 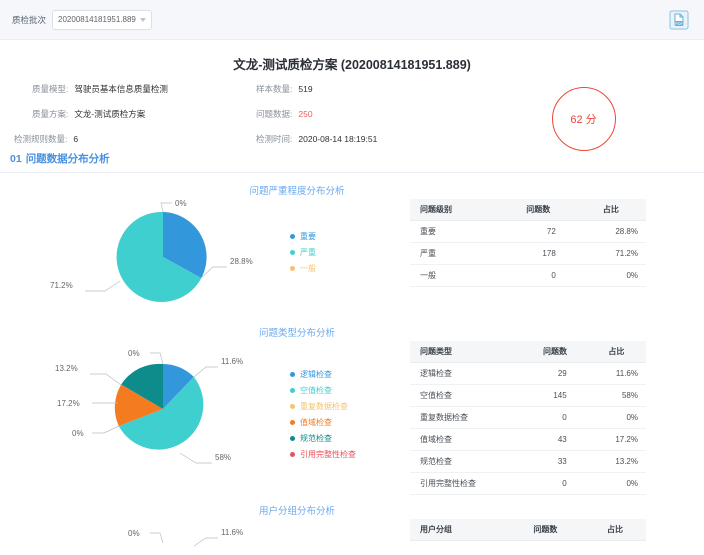 What do you see at coordinates (610, 253) in the screenshot?
I see `cell-percent: 71.2%` at bounding box center [610, 253].